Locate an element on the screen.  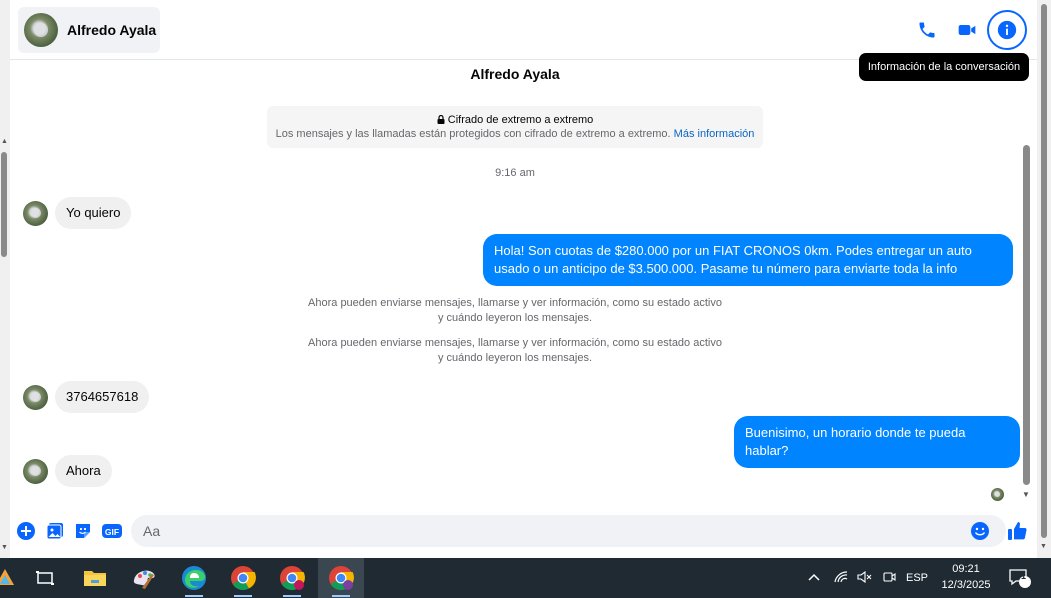
emoji-button is located at coordinates (980, 531).